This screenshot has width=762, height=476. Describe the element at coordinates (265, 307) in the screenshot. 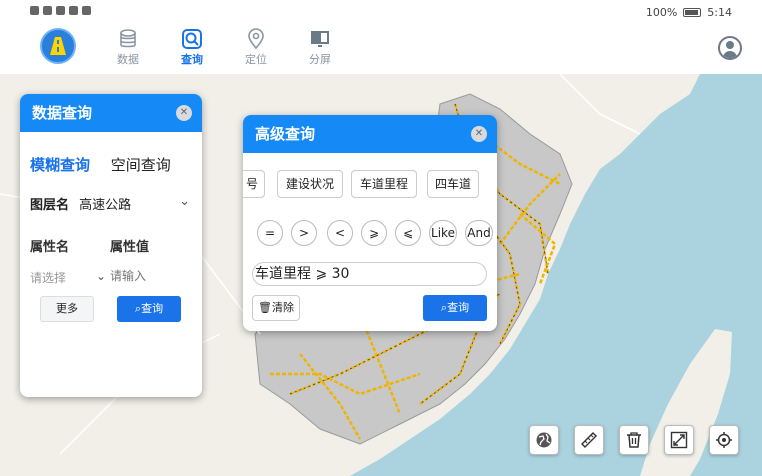

I see `trash-icon: 🗑` at that location.